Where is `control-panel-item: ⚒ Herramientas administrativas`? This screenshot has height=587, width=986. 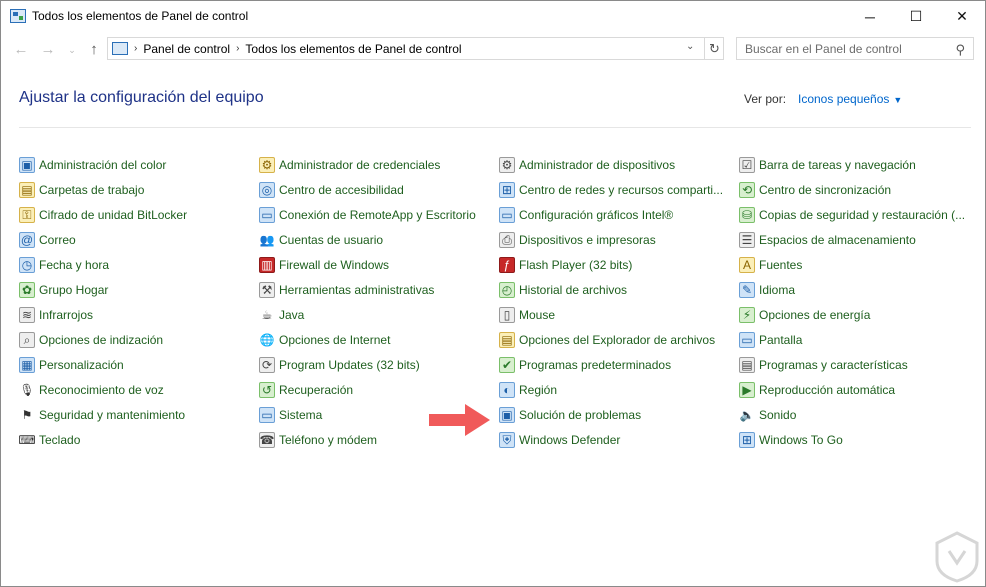
control-panel-item: ⚒ Herramientas administrativas is located at coordinates (379, 289).